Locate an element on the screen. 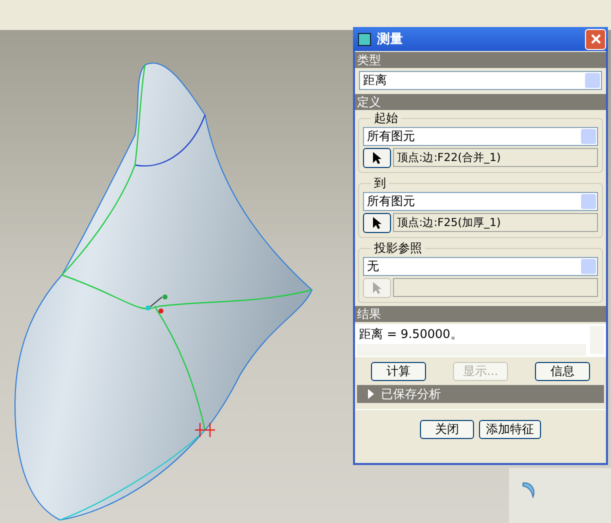 The image size is (611, 523). saved-analysis-label: 已保存分析 is located at coordinates (411, 394).